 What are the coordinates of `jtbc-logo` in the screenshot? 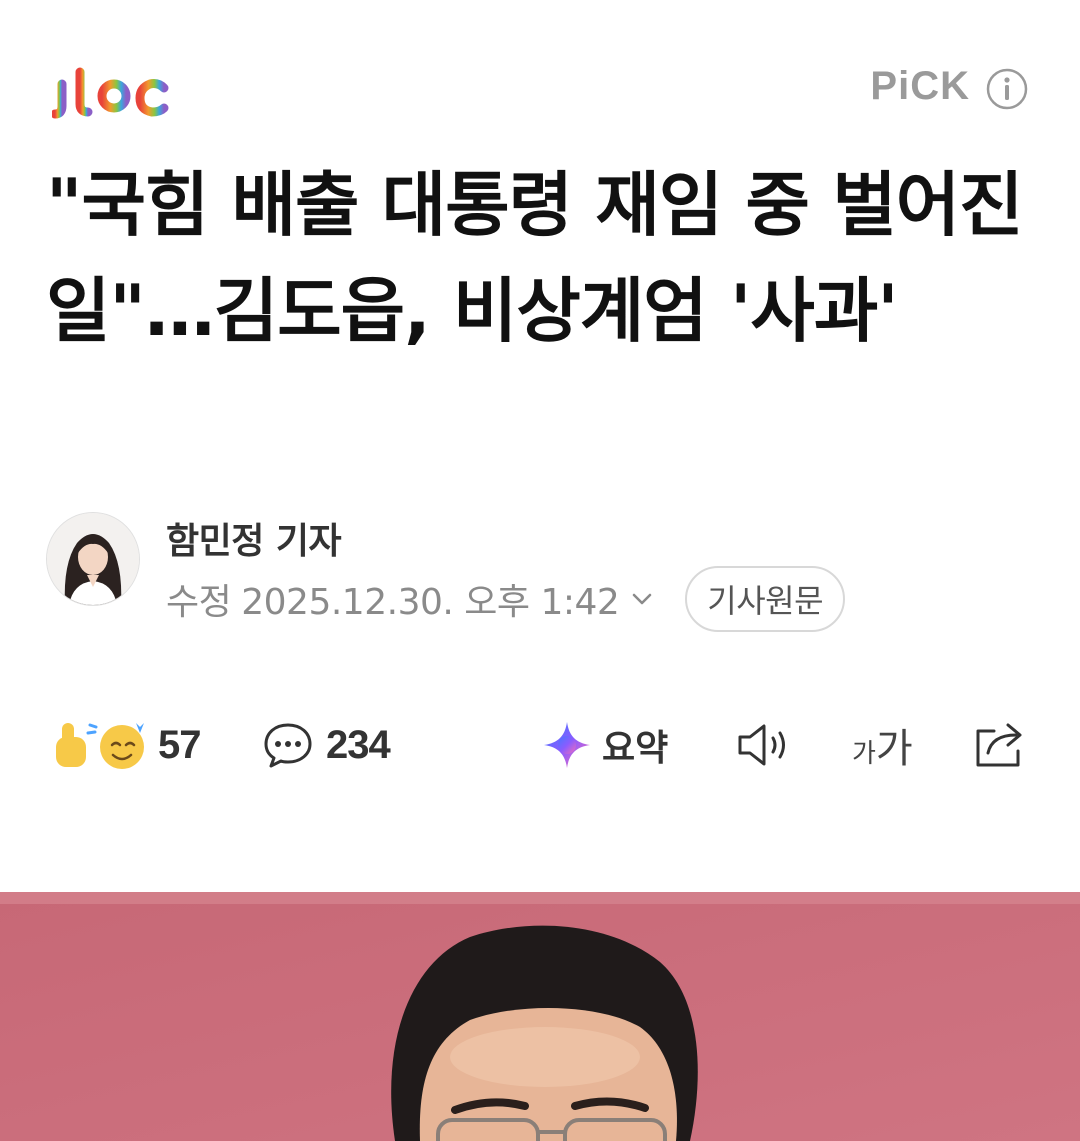 It's located at (112, 92).